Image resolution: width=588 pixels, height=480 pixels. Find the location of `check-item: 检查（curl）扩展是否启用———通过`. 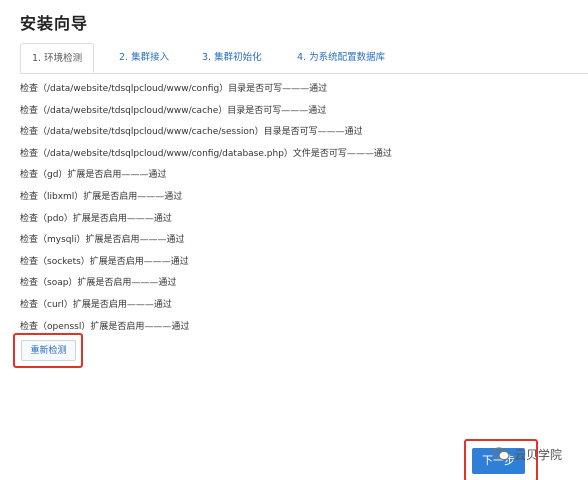

check-item: 检查（curl）扩展是否启用———通过 is located at coordinates (96, 304).